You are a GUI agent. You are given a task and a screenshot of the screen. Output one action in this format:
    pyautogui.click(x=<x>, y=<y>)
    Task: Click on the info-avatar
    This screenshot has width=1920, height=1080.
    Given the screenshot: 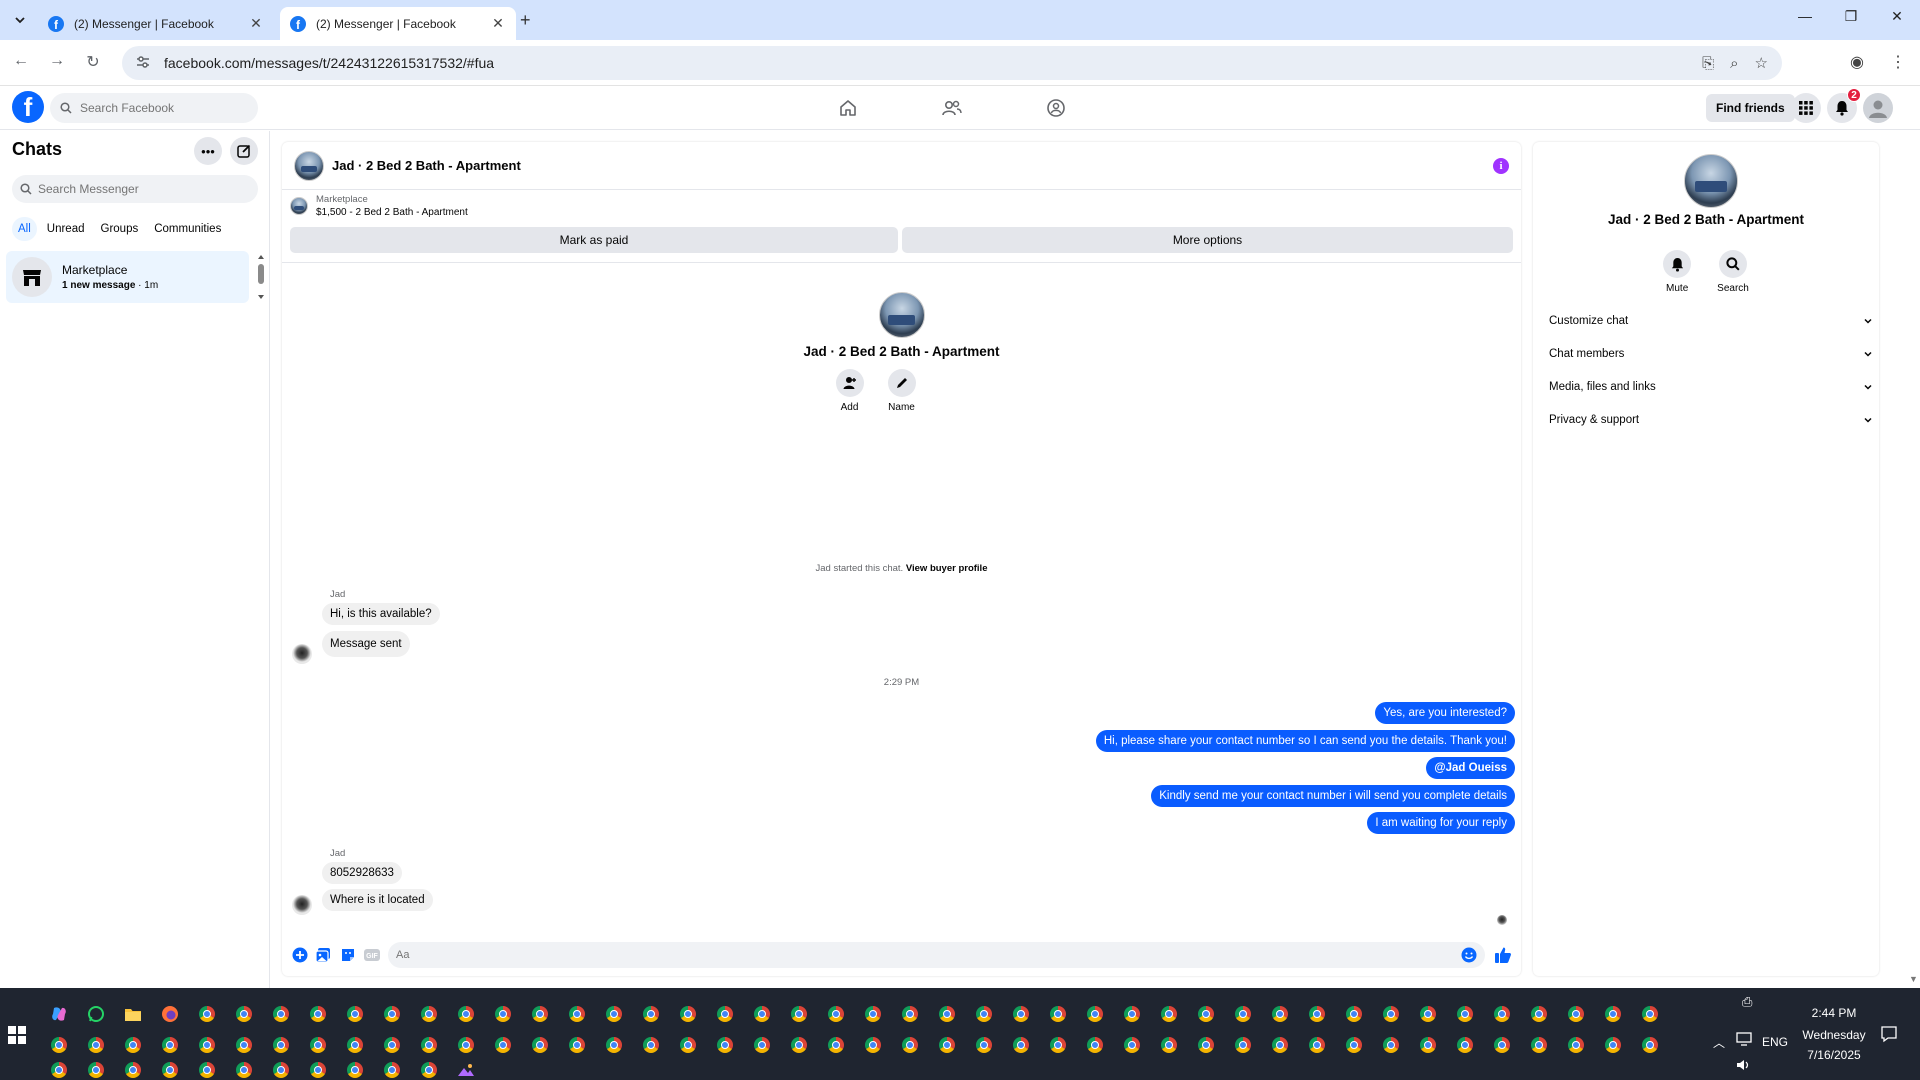 What is the action you would take?
    pyautogui.click(x=1711, y=181)
    